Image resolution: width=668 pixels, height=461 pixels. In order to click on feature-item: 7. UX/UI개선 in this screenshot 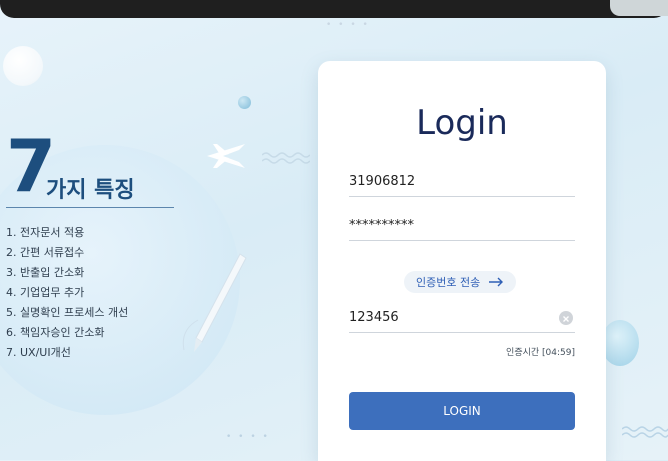, I will do `click(38, 352)`.